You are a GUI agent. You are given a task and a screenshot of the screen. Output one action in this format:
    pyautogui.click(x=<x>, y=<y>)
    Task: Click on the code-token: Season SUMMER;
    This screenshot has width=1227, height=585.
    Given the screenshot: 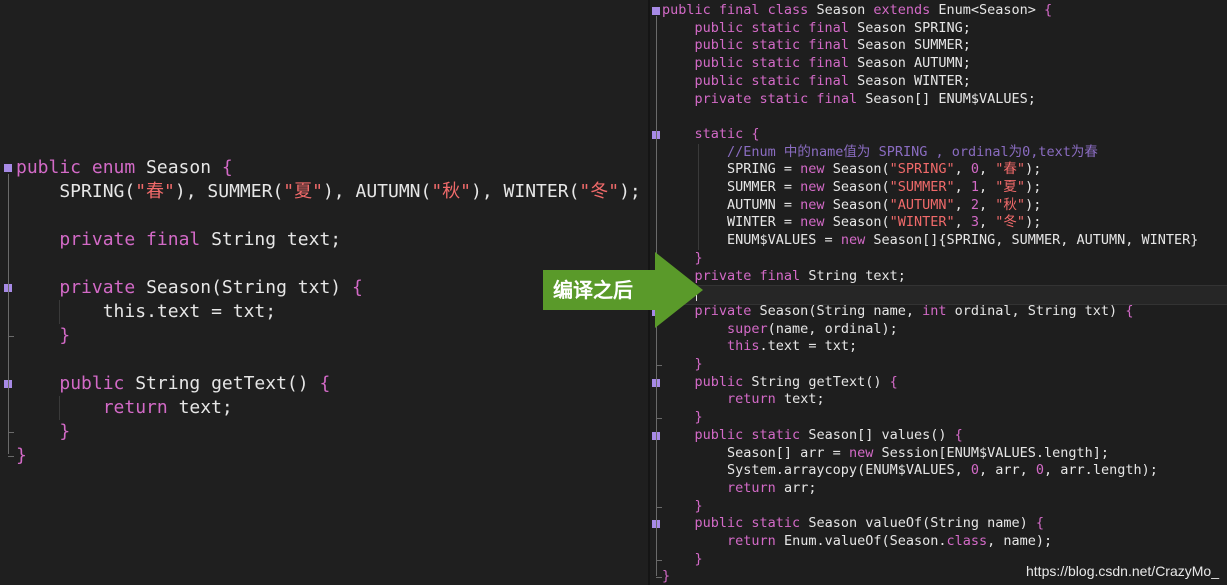 What is the action you would take?
    pyautogui.click(x=914, y=45)
    